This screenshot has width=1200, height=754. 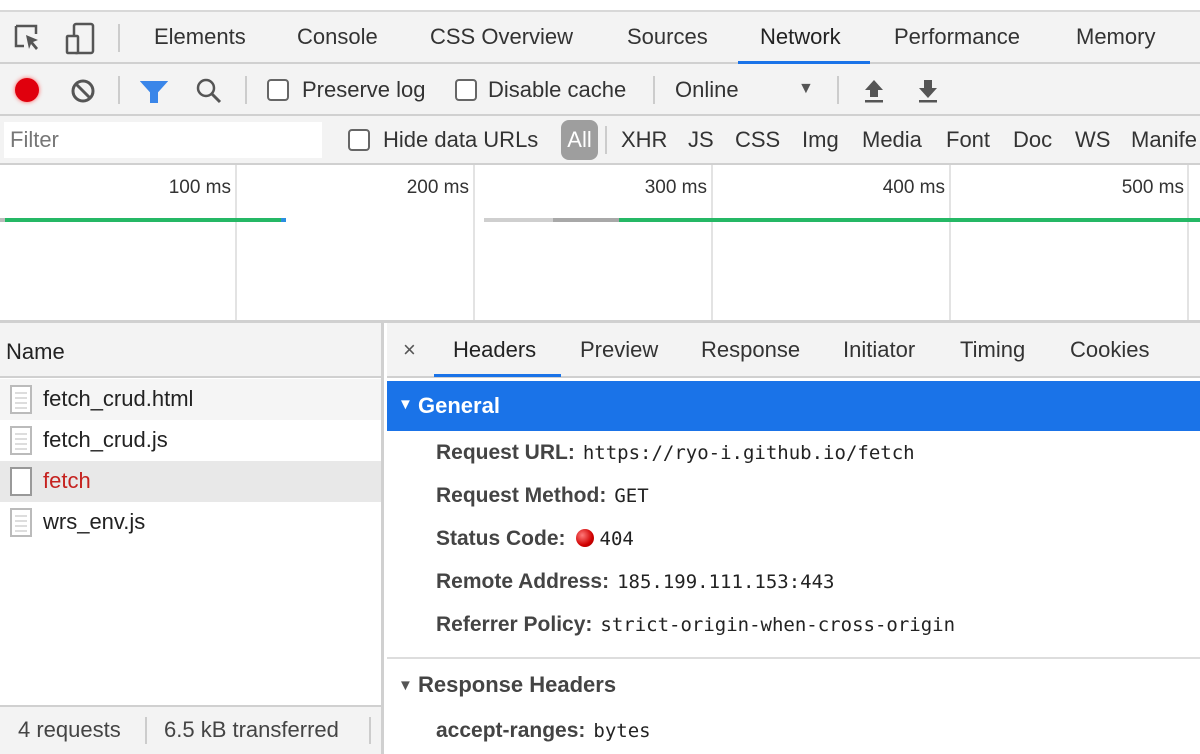 I want to click on header-row-request-method: Request Method: GET, so click(x=542, y=496).